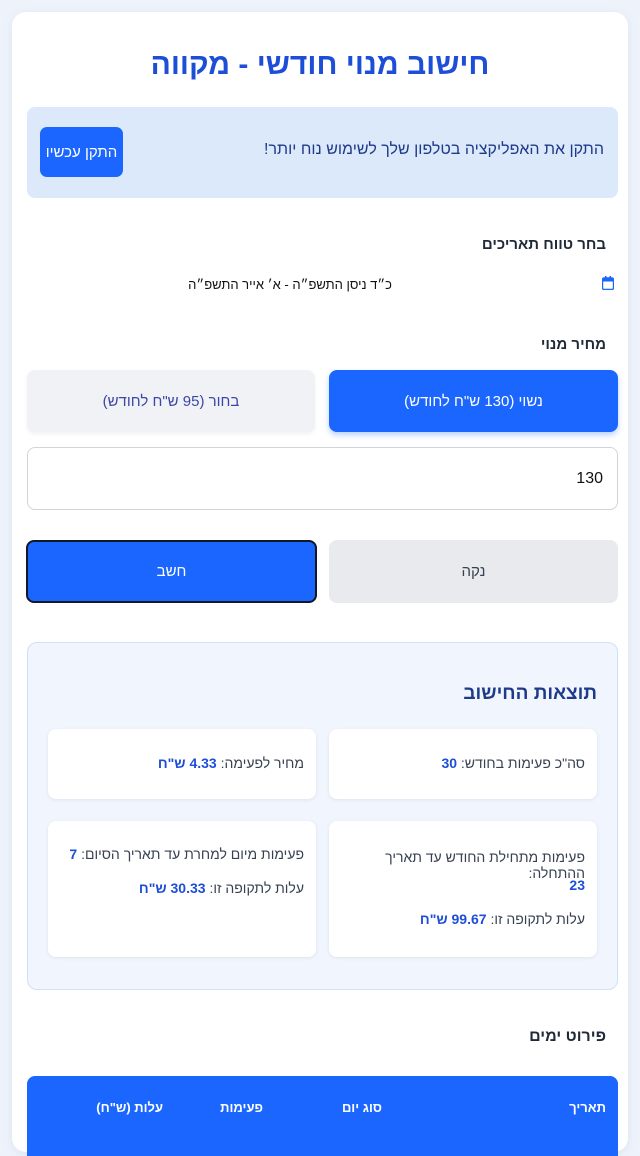 This screenshot has height=1156, width=640. Describe the element at coordinates (262, 763) in the screenshot. I see `price-per-pulse-label: מחיר לפעימה:` at that location.